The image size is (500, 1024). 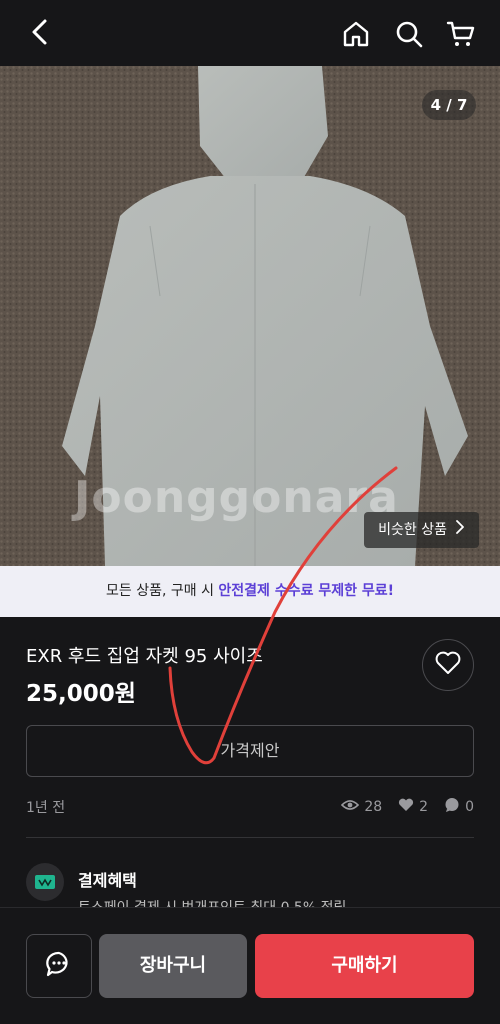 What do you see at coordinates (373, 807) in the screenshot?
I see `view-count: 28` at bounding box center [373, 807].